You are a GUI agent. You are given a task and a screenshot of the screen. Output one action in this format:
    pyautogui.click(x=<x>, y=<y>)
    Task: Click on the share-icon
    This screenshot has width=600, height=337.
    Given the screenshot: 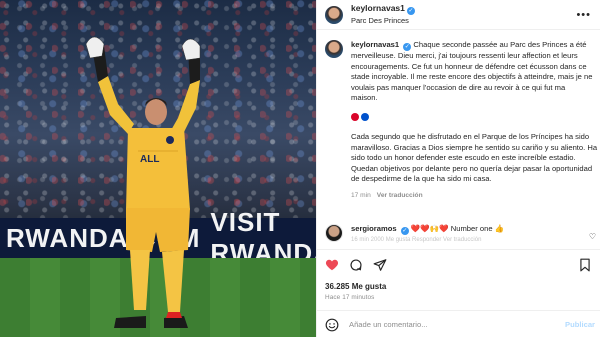 What is the action you would take?
    pyautogui.click(x=380, y=265)
    